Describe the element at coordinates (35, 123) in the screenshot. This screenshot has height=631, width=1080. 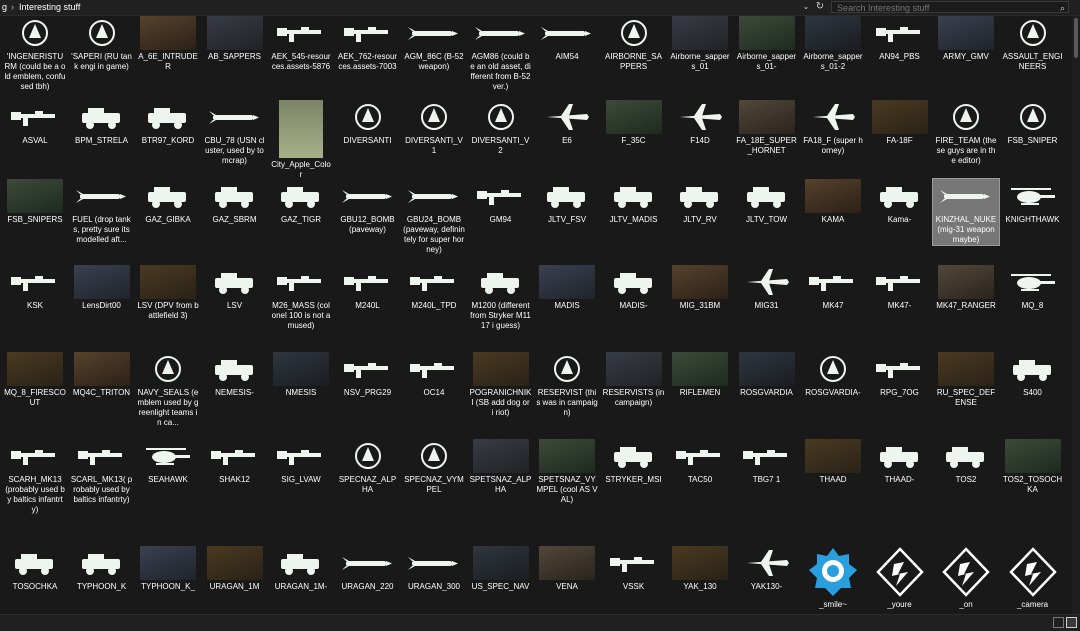
I see `file-item: ASVAL` at that location.